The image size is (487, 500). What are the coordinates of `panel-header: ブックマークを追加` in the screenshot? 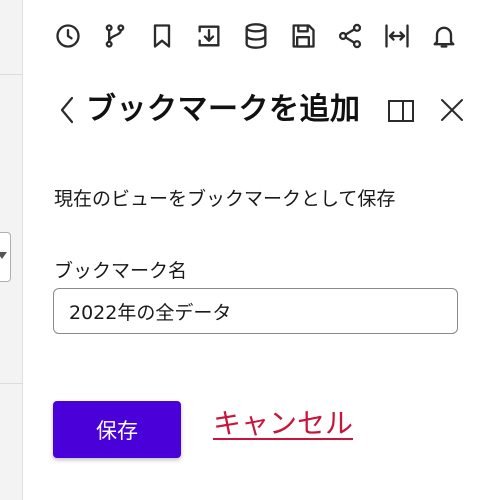 It's located at (267, 110).